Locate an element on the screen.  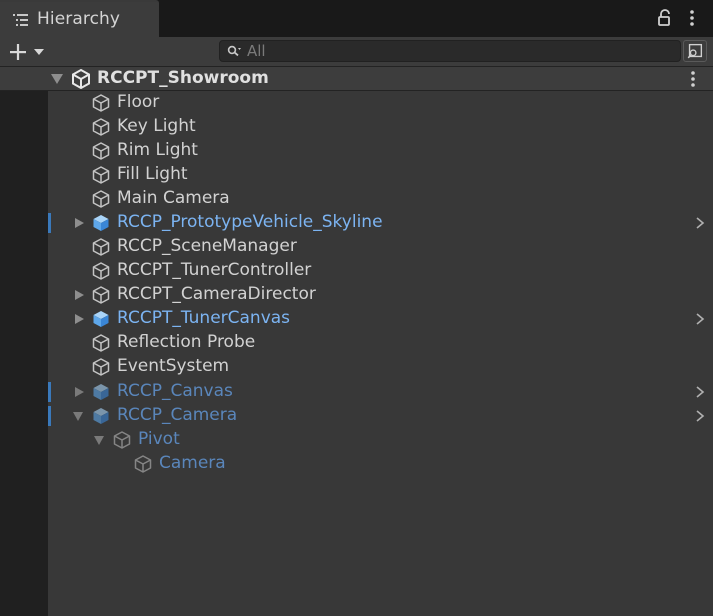
scene-name: RCCPT_Showroom is located at coordinates (183, 78).